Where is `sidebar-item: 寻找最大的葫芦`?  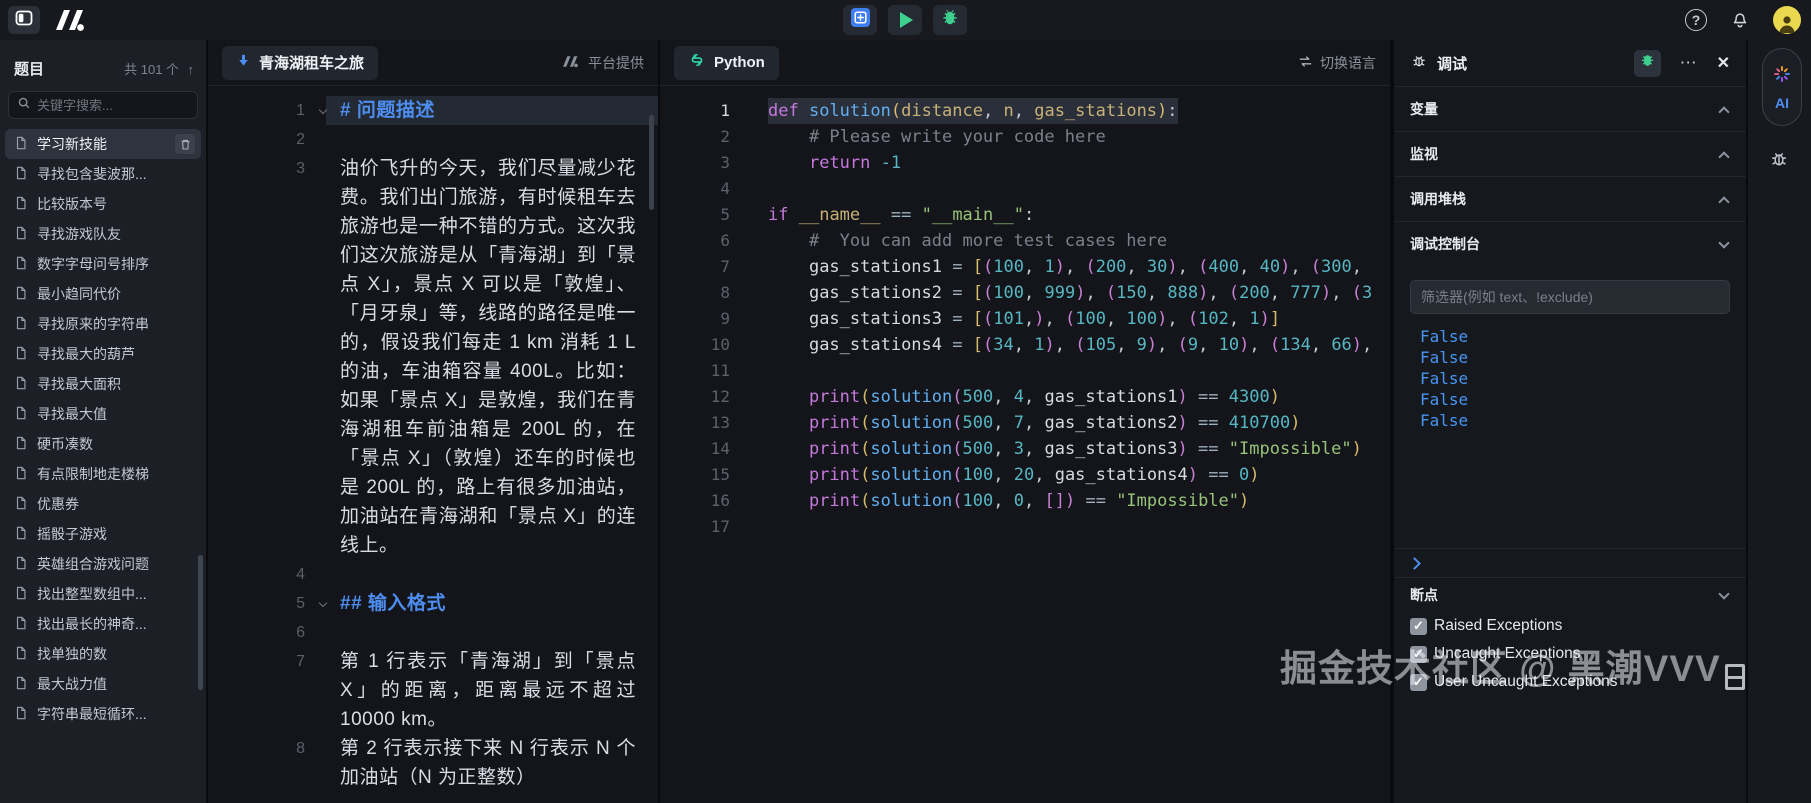 sidebar-item: 寻找最大的葫芦 is located at coordinates (103, 354).